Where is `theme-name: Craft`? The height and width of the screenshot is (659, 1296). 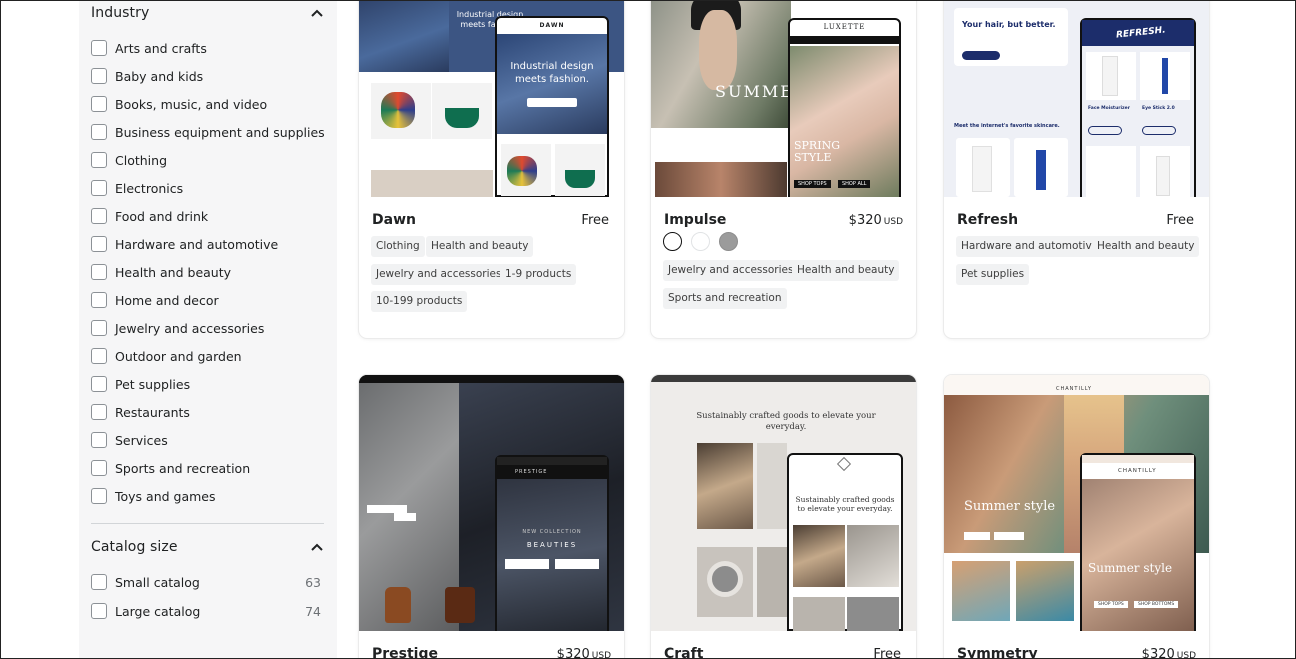
theme-name: Craft is located at coordinates (683, 652).